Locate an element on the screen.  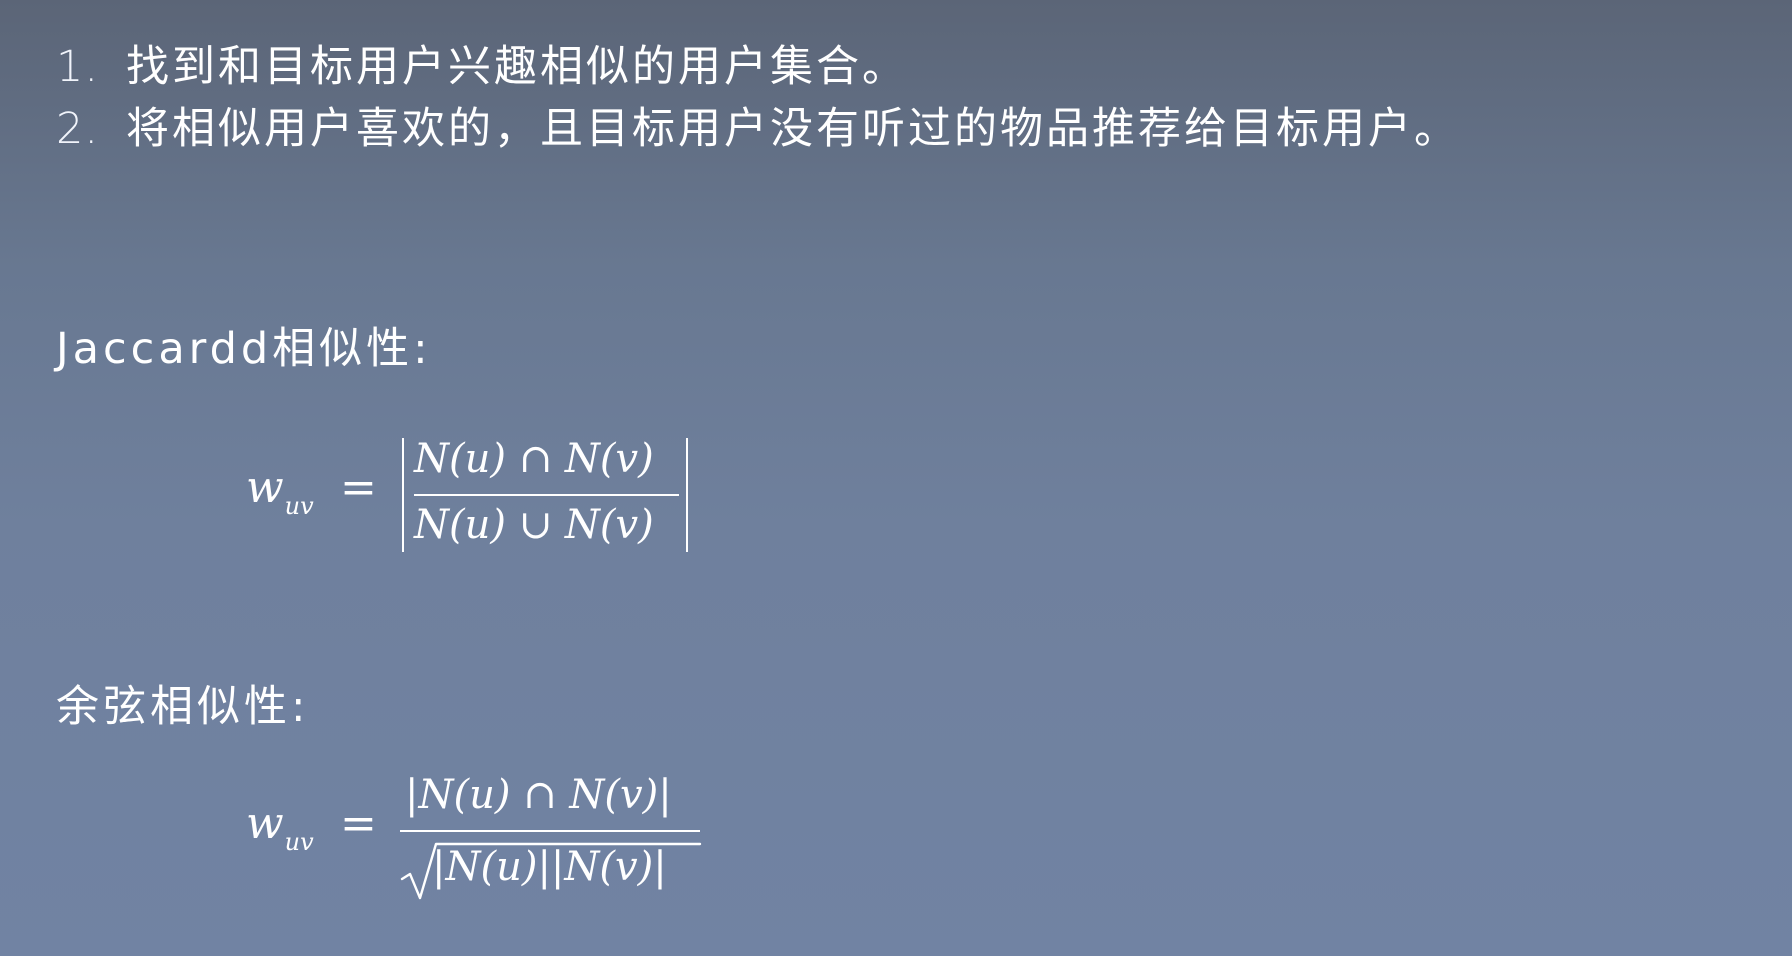
step-item: 2. 将相似用户喜欢的，且目标用户没有听过的物品推荐给目标用户。 is located at coordinates (758, 129).